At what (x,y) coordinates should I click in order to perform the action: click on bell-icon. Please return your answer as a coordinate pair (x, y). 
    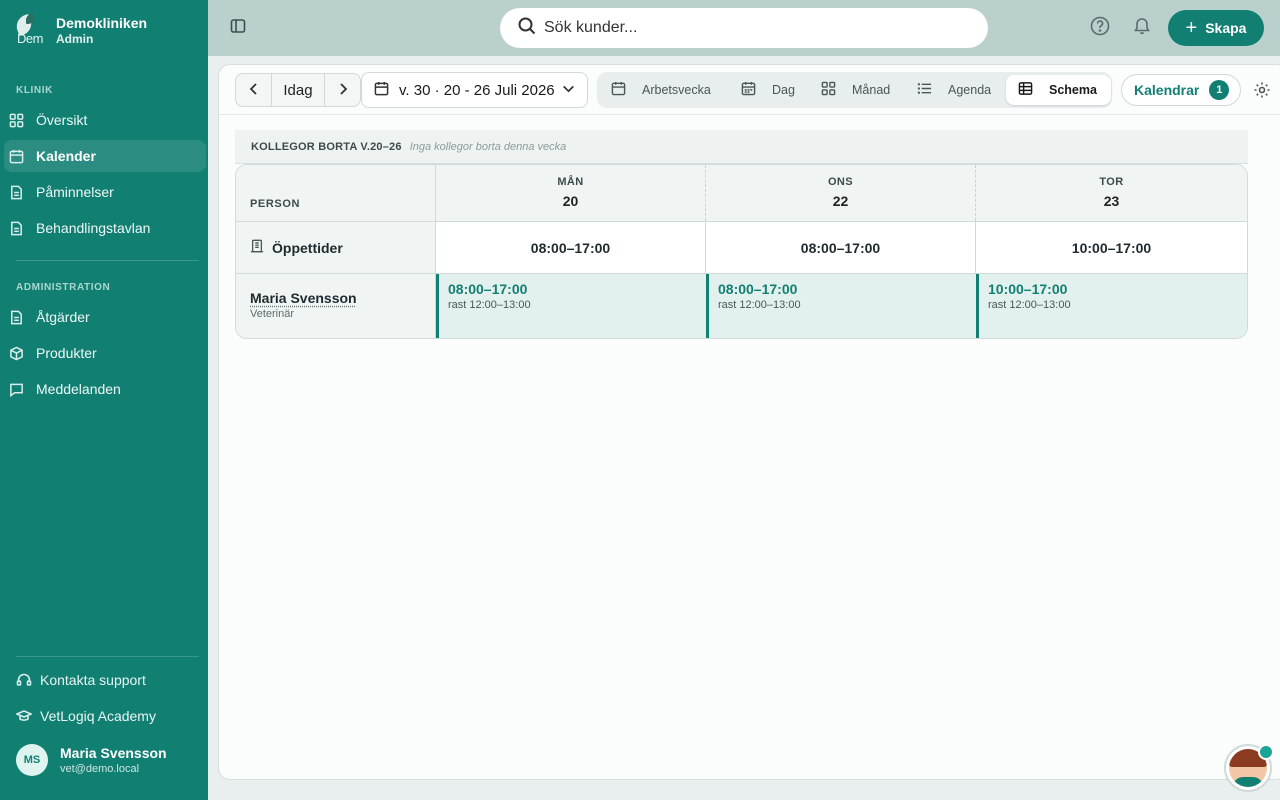
    Looking at the image, I should click on (1142, 28).